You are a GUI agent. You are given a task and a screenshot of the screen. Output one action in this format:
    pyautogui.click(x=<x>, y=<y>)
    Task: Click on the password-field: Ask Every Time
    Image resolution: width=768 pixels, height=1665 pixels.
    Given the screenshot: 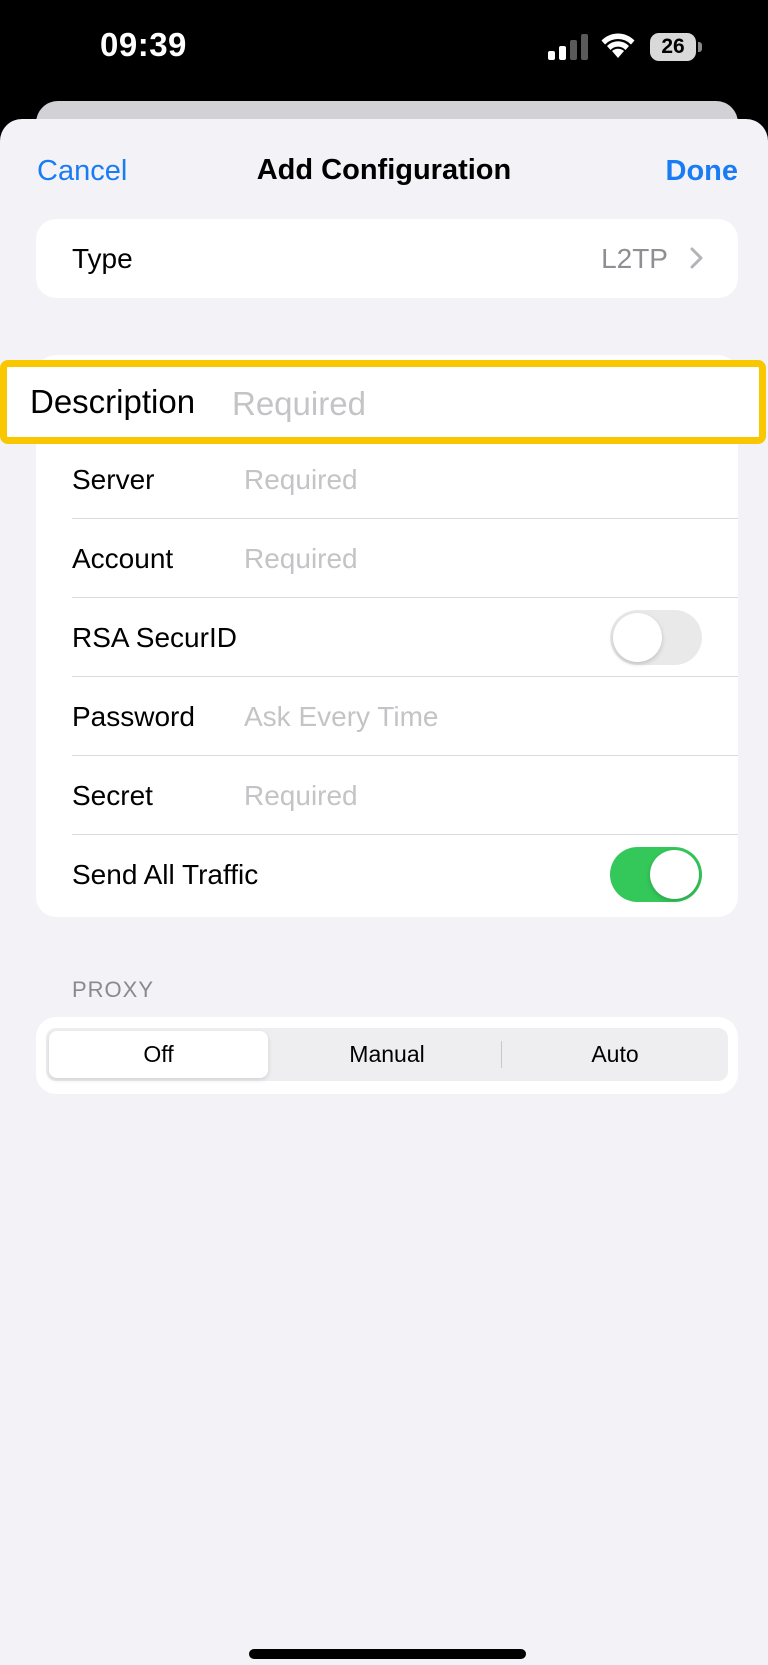 What is the action you would take?
    pyautogui.click(x=341, y=716)
    